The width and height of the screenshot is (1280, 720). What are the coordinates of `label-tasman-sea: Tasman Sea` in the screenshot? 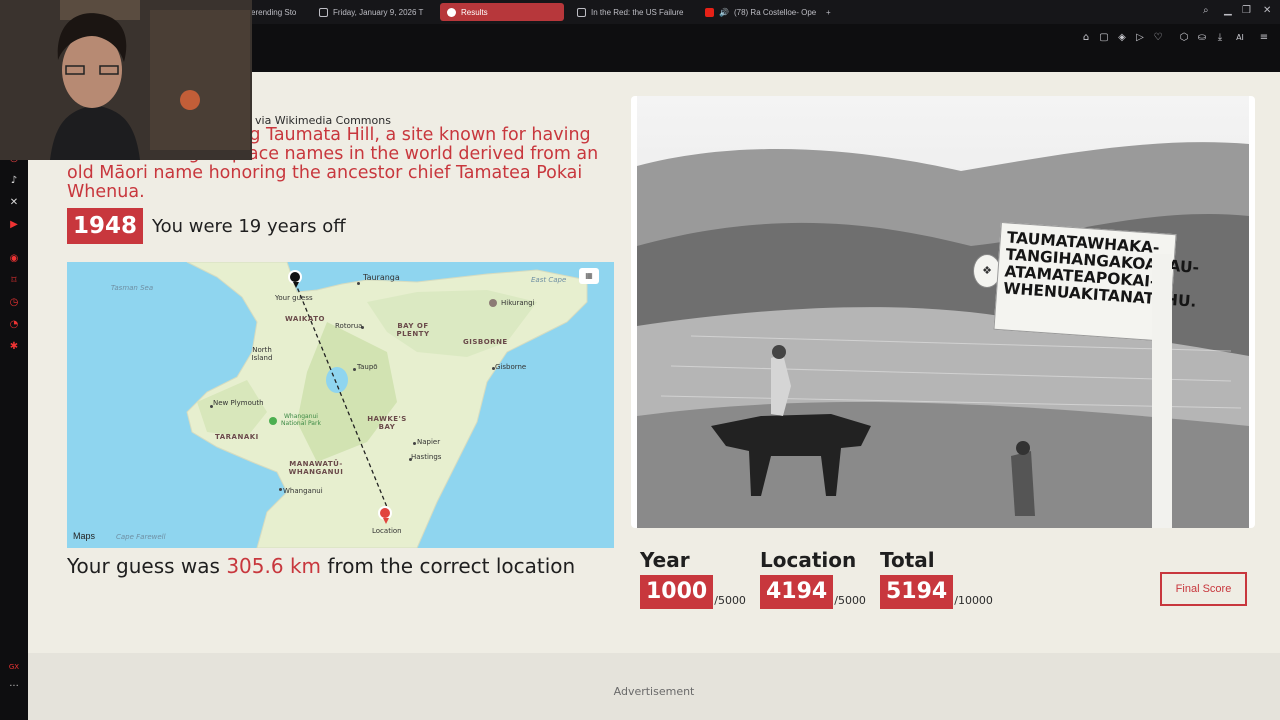 It's located at (132, 288).